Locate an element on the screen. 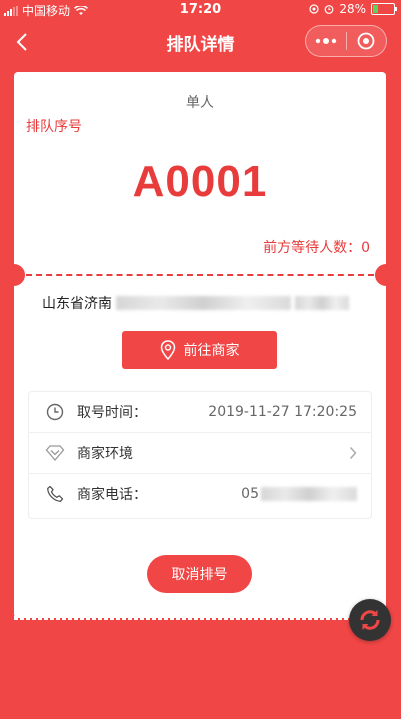 Image resolution: width=401 pixels, height=719 pixels. phone-value-wrap: 05 is located at coordinates (299, 494).